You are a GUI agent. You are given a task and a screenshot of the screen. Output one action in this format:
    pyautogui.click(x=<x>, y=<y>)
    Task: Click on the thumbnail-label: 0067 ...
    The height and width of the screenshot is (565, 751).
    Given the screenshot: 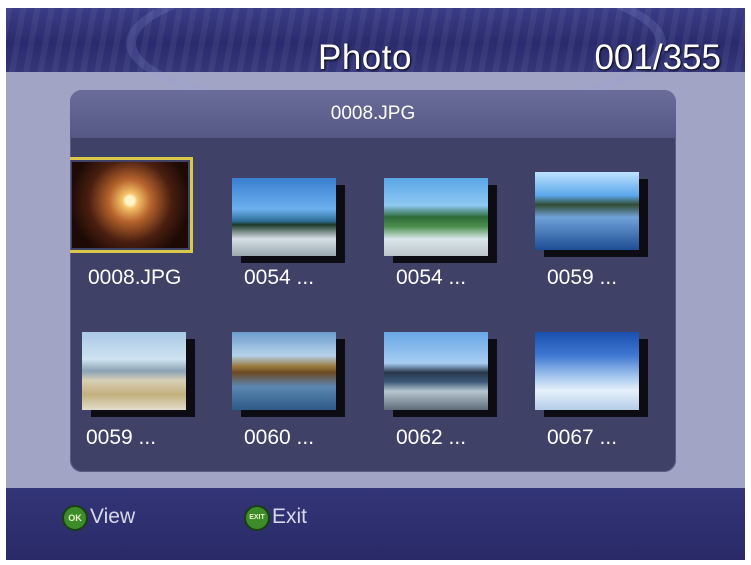 What is the action you would take?
    pyautogui.click(x=582, y=437)
    